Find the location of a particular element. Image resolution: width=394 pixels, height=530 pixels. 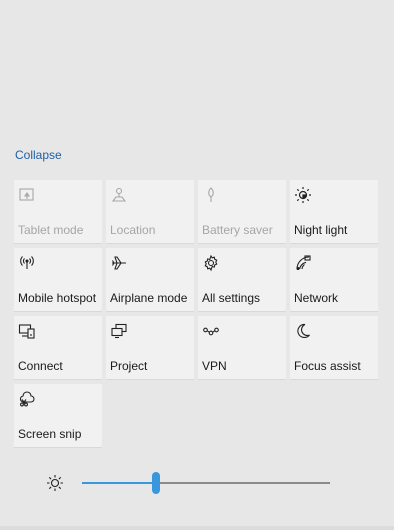

connect-icon is located at coordinates (27, 331).